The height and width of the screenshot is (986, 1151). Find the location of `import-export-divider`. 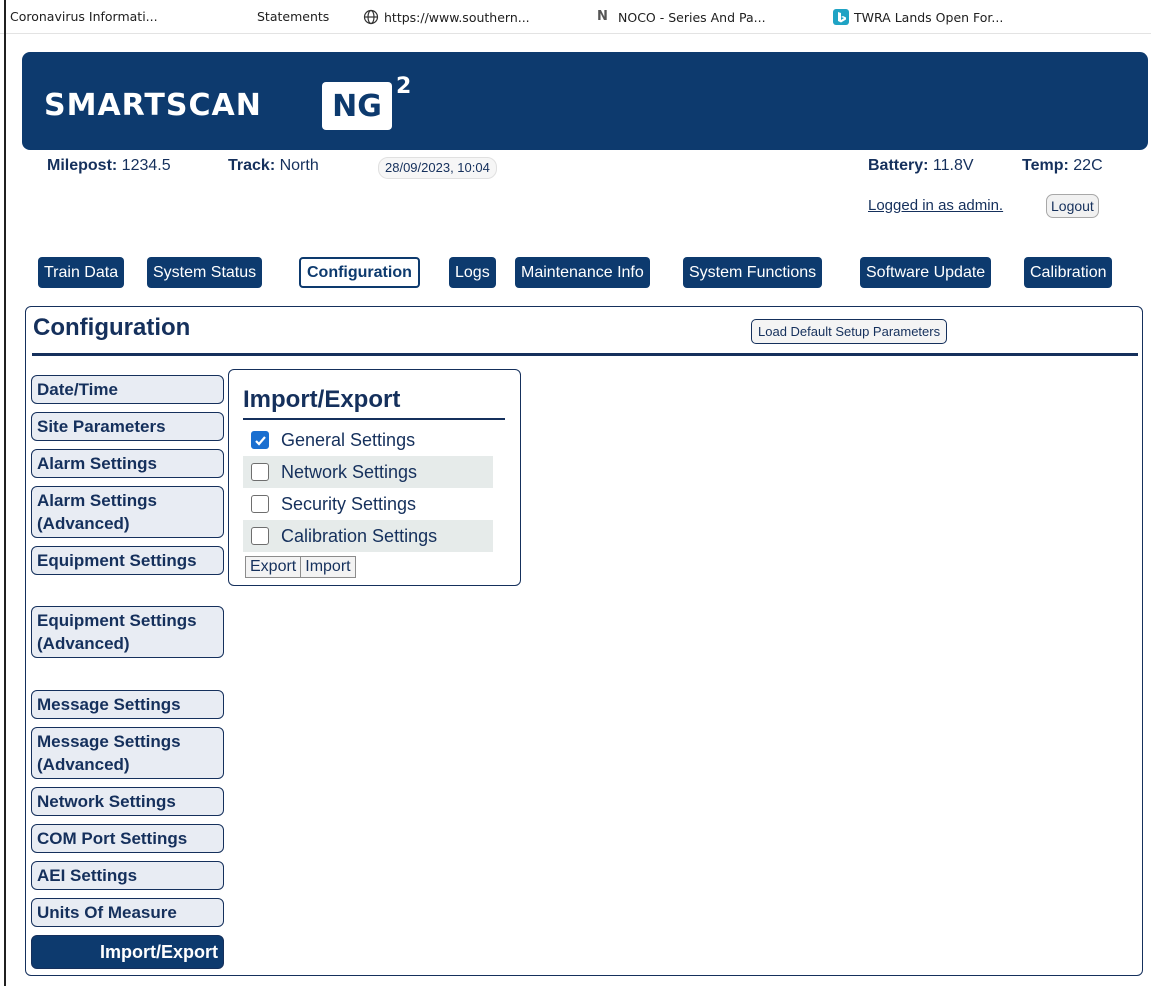

import-export-divider is located at coordinates (374, 419).